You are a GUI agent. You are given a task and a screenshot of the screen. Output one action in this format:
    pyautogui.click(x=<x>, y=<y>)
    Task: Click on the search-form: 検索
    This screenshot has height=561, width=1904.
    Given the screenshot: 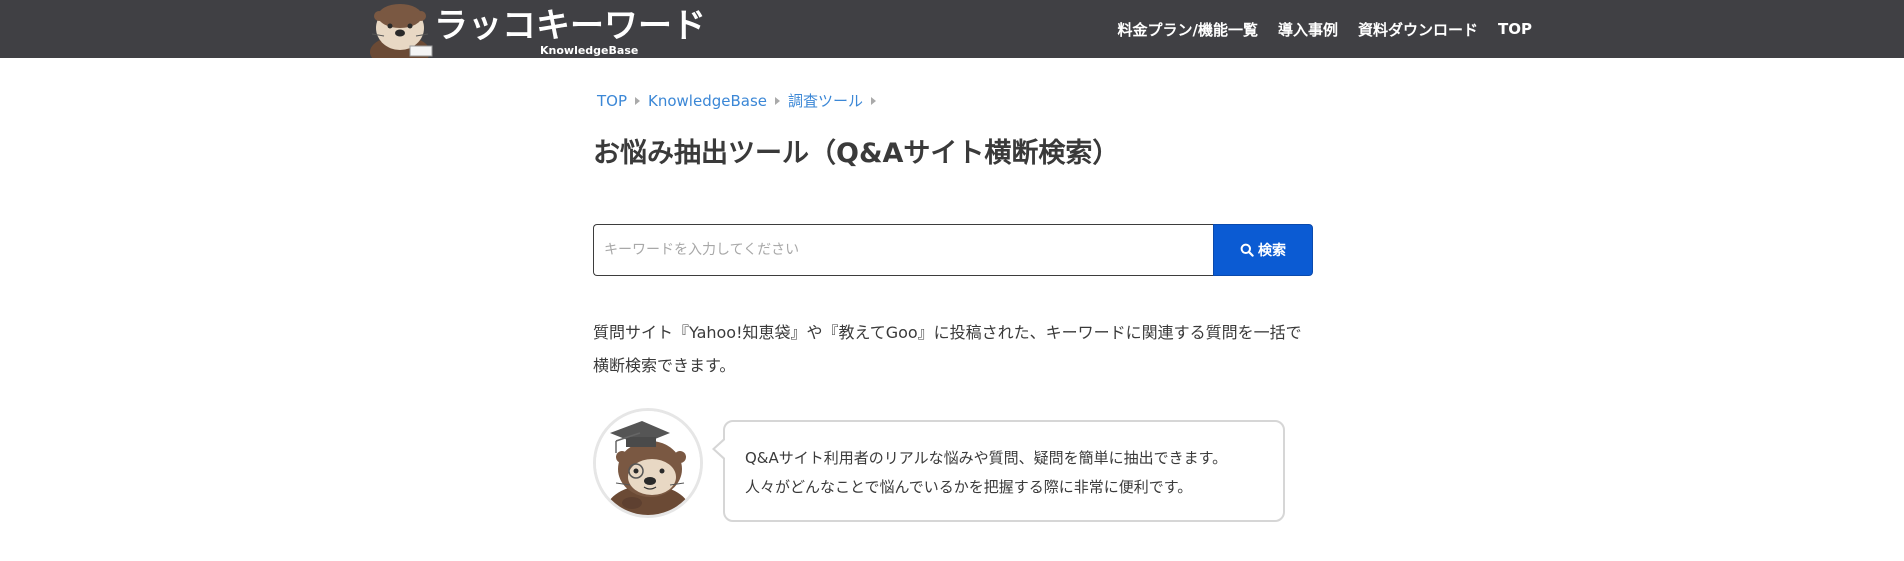 What is the action you would take?
    pyautogui.click(x=953, y=250)
    